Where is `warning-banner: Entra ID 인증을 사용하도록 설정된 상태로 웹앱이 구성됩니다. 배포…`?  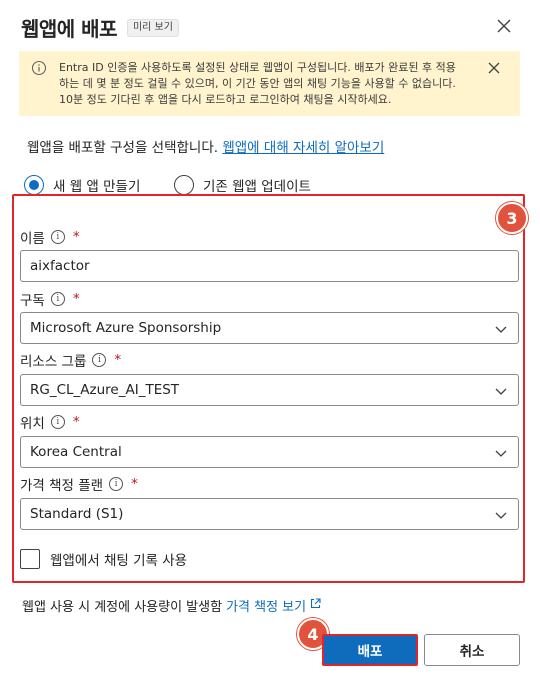
warning-banner: Entra ID 인증을 사용하도록 설정된 상태로 웹앱이 구성됩니다. 배포… is located at coordinates (269, 83).